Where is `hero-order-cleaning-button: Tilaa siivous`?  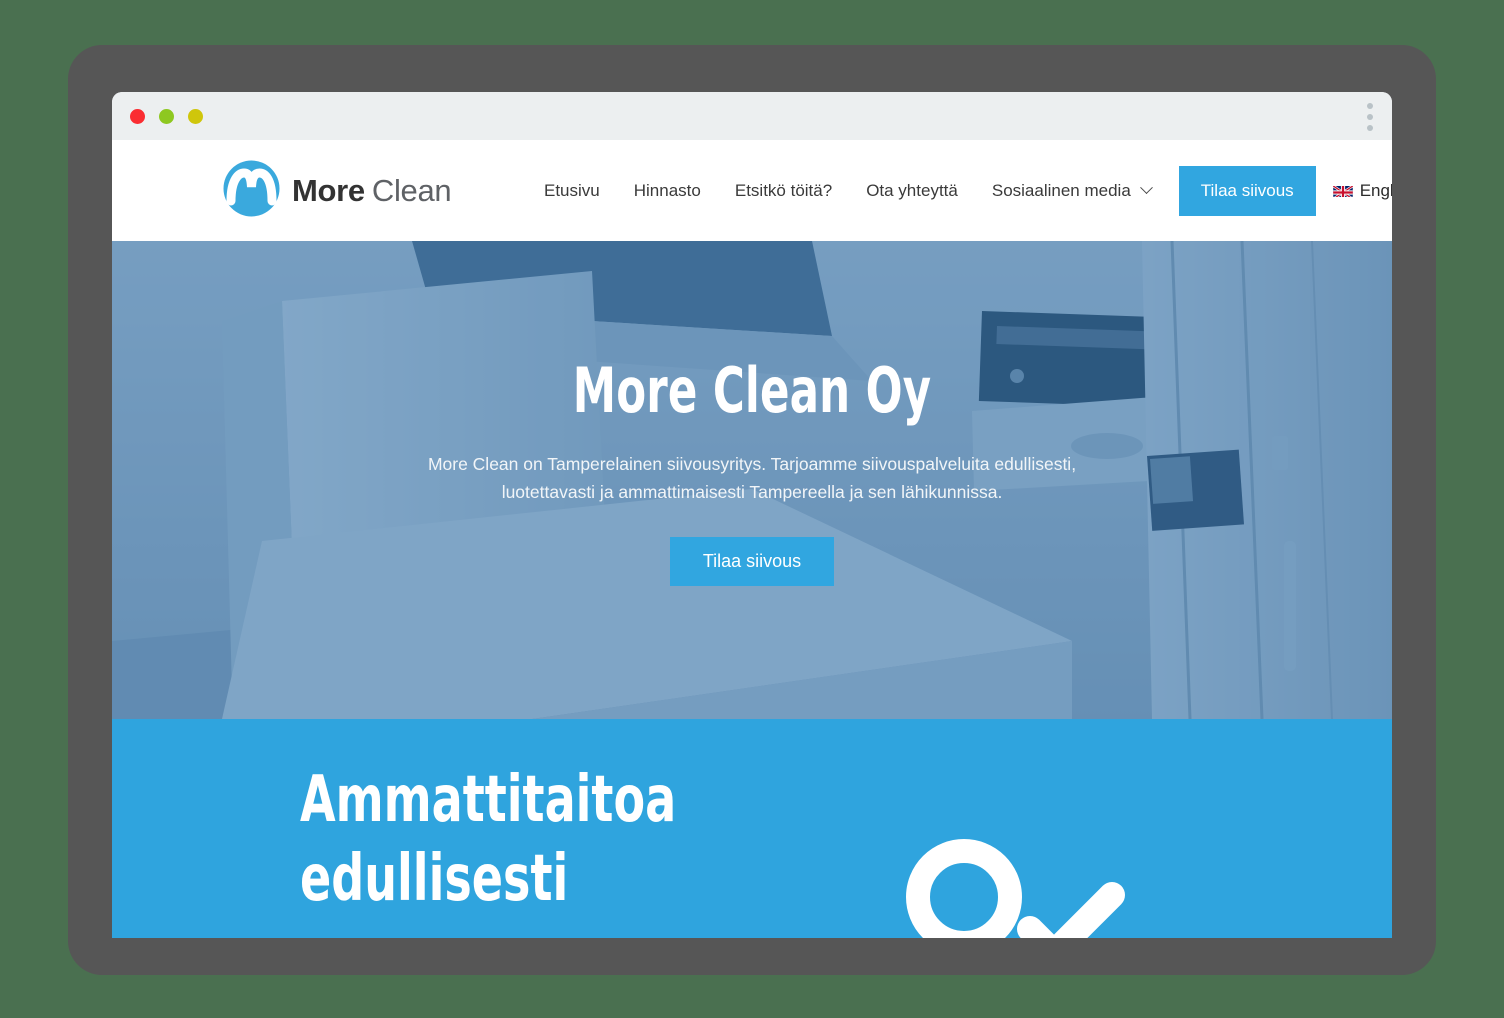
hero-order-cleaning-button: Tilaa siivous is located at coordinates (752, 561).